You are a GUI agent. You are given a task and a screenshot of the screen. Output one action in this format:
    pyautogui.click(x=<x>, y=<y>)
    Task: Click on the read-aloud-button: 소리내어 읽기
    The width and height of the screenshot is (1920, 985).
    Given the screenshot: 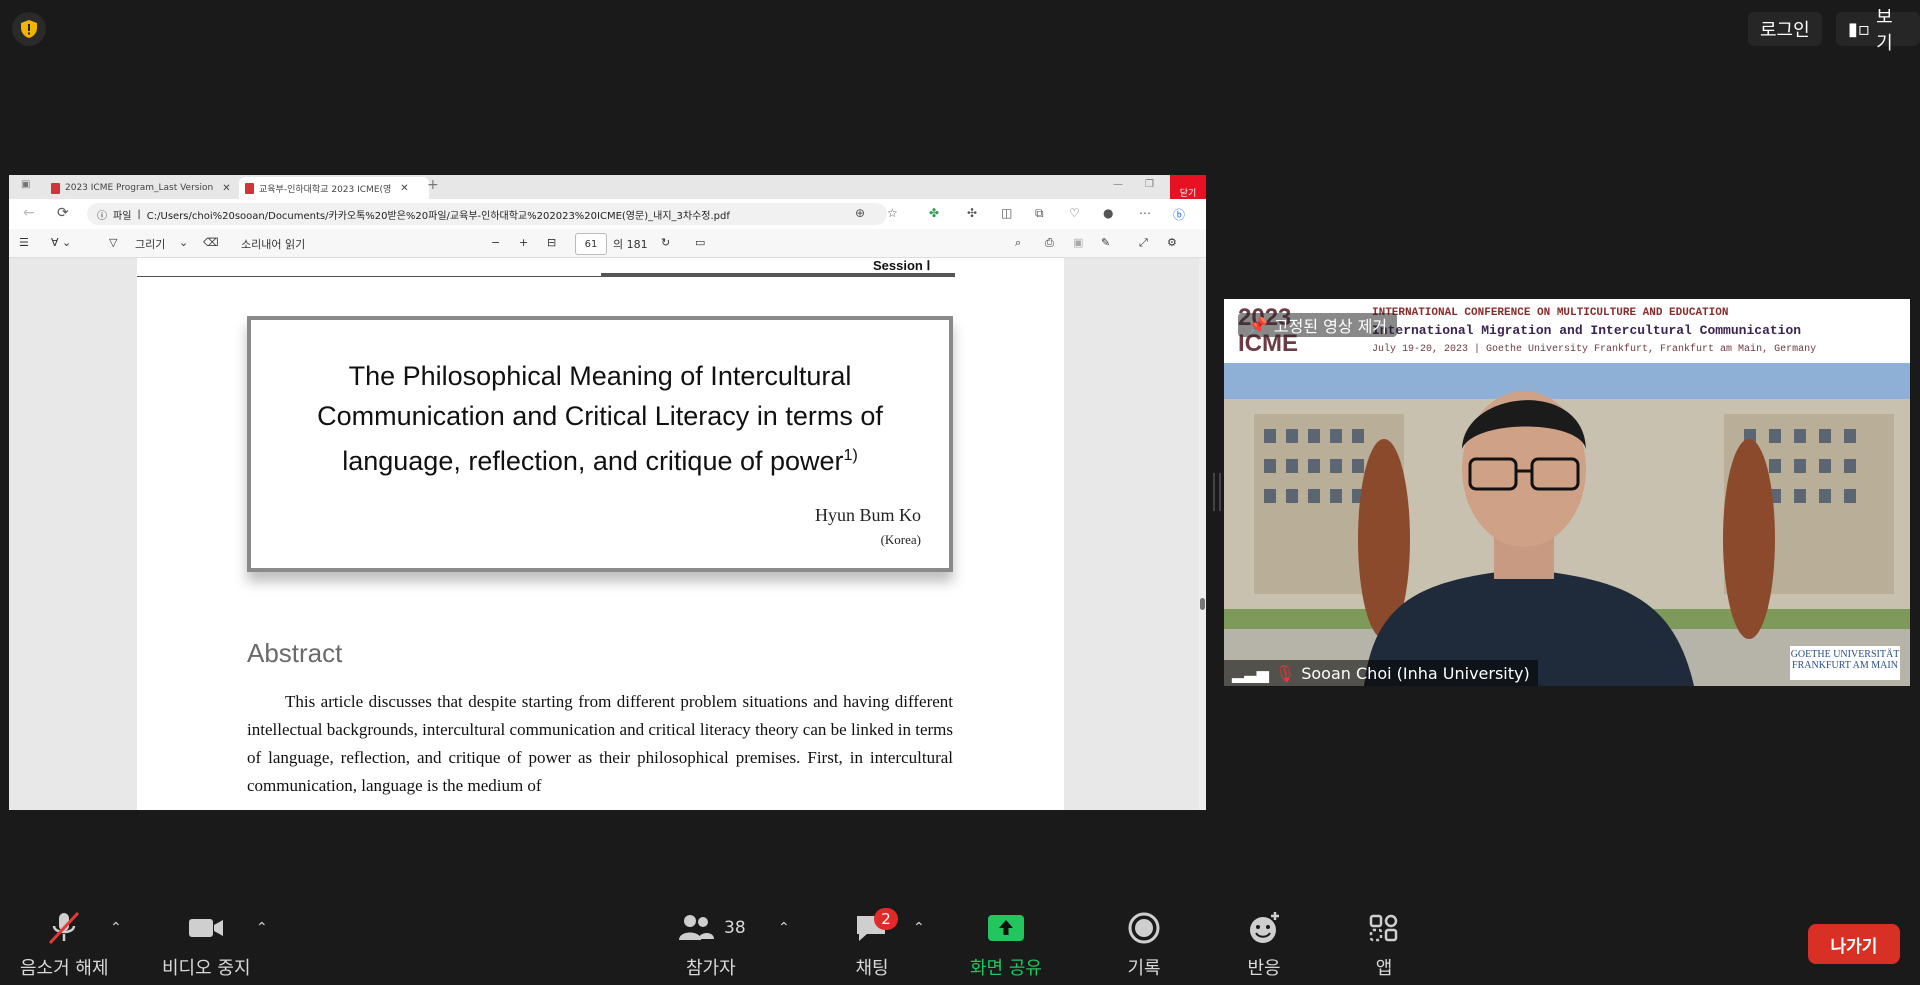 What is the action you would take?
    pyautogui.click(x=273, y=244)
    